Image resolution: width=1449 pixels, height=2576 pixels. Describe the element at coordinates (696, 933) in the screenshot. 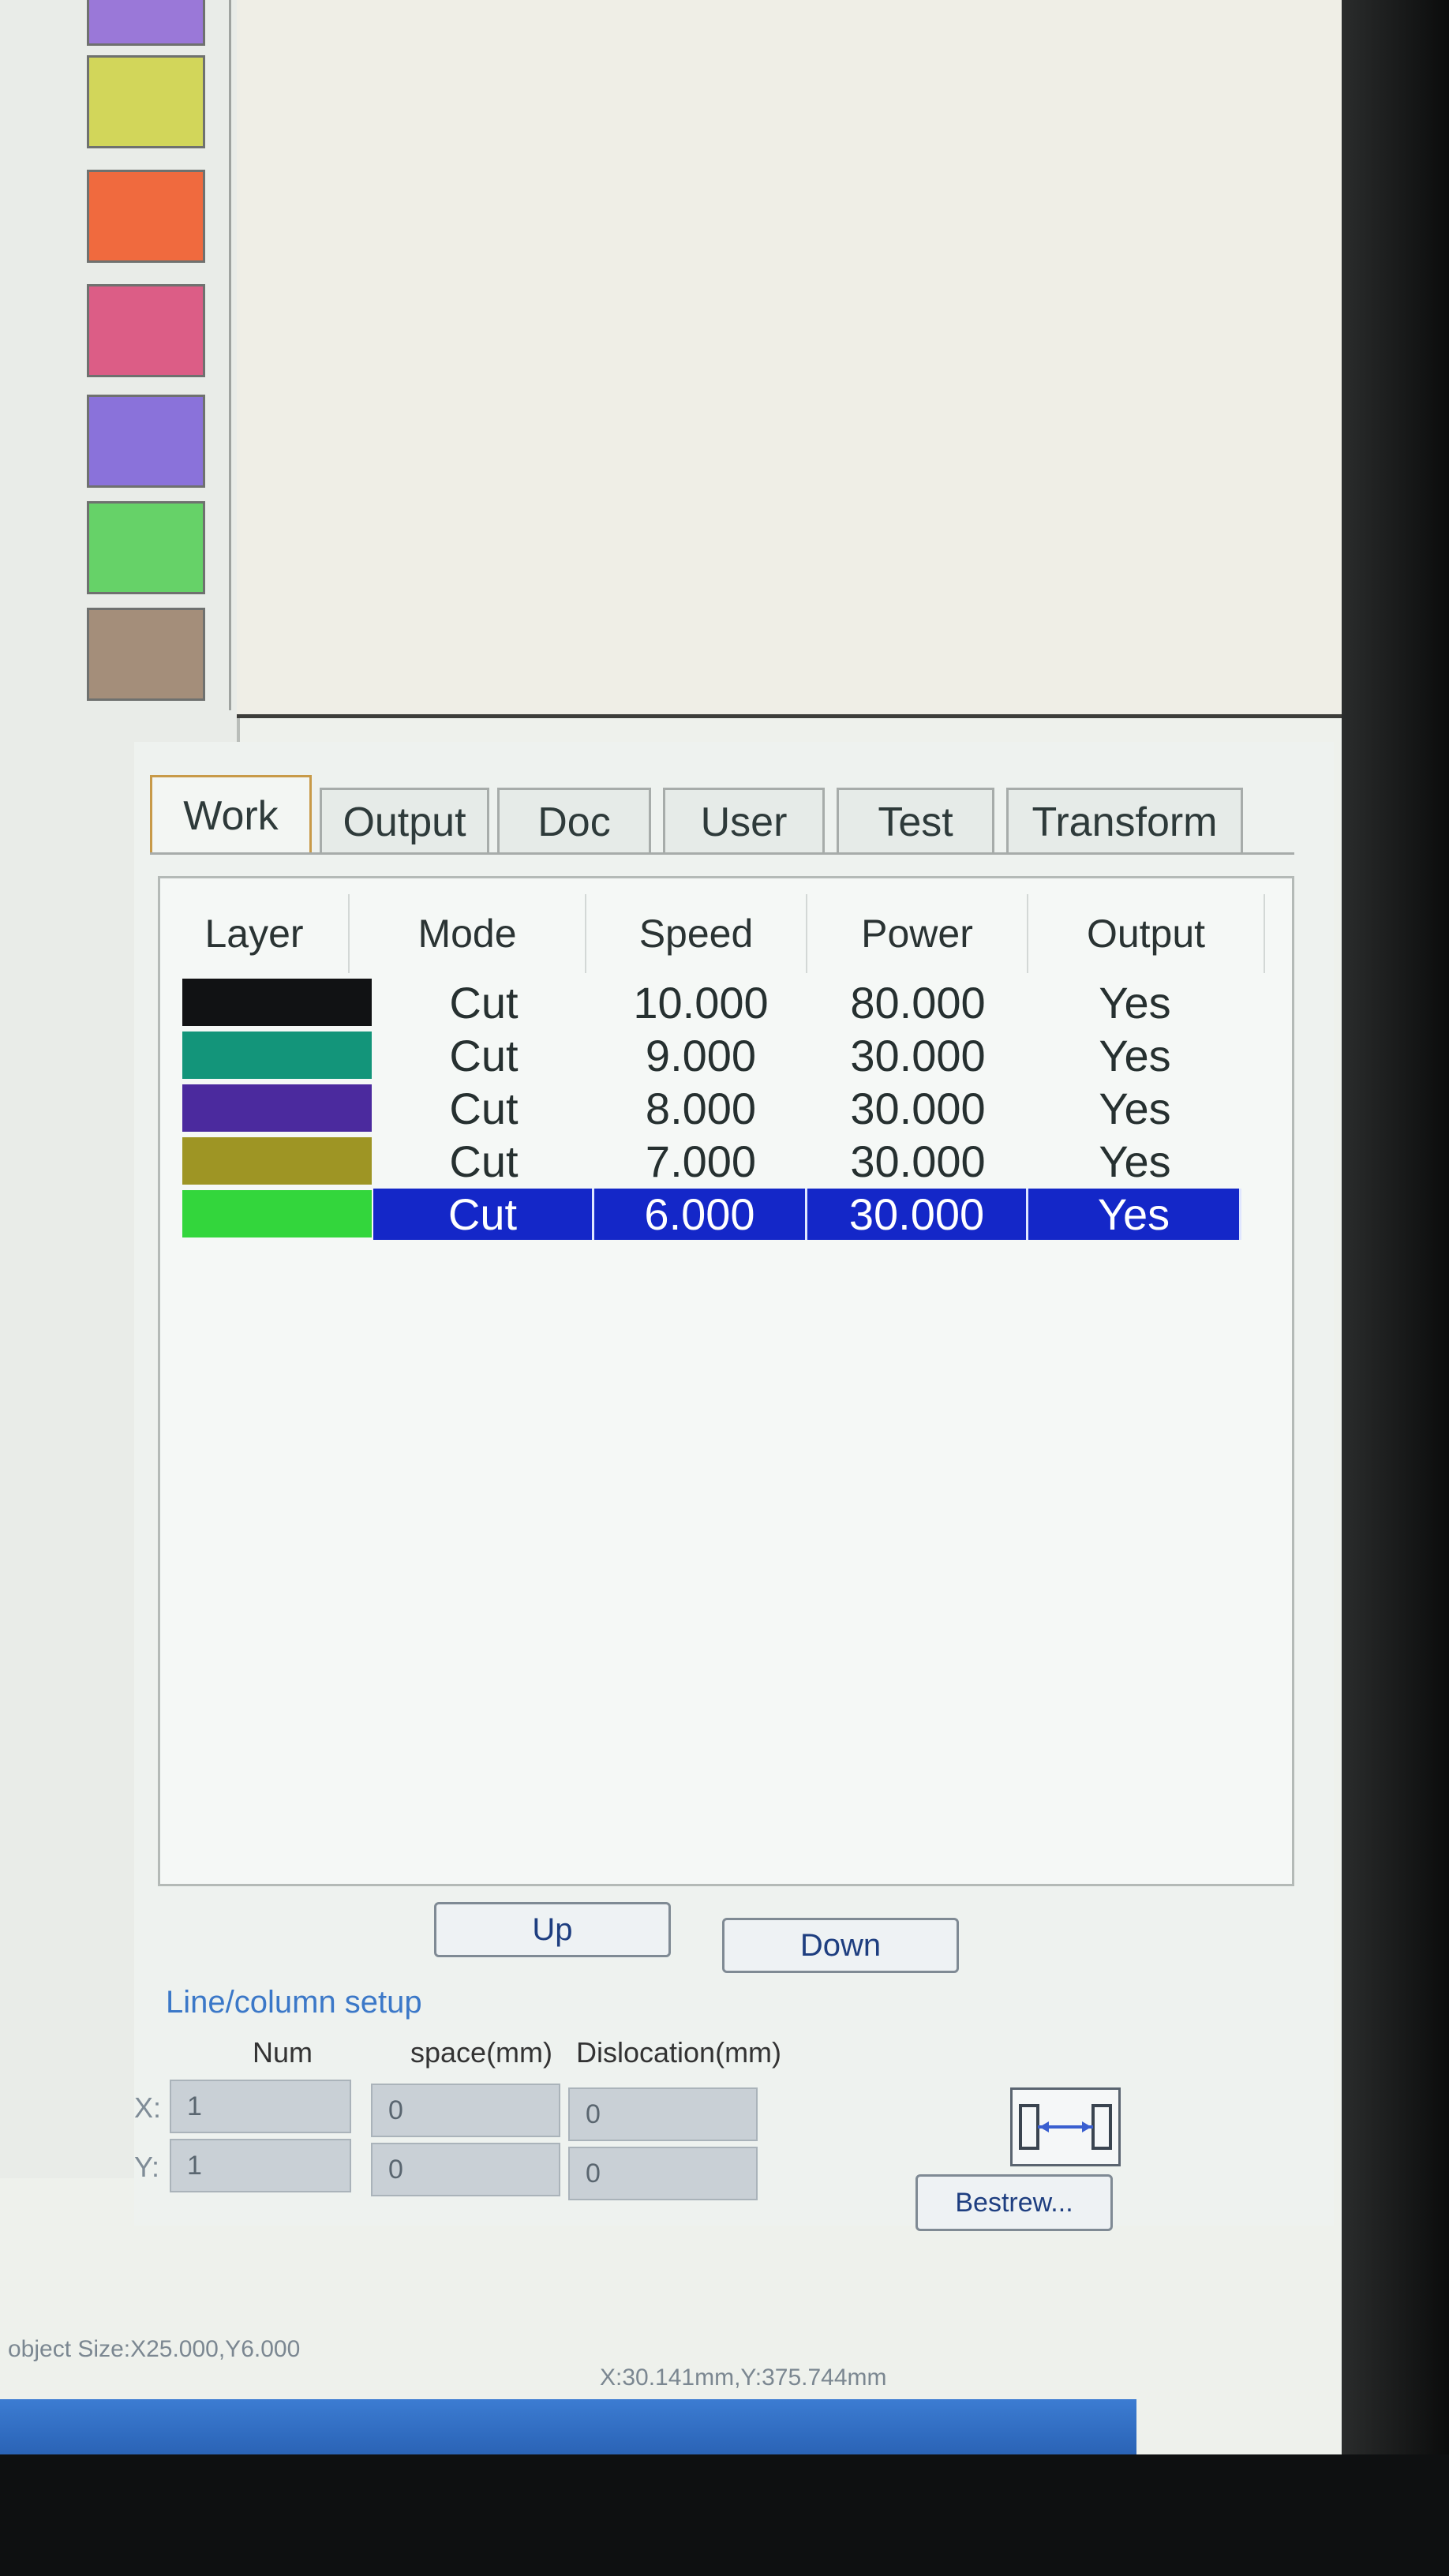

I see `header-speed: Speed` at that location.